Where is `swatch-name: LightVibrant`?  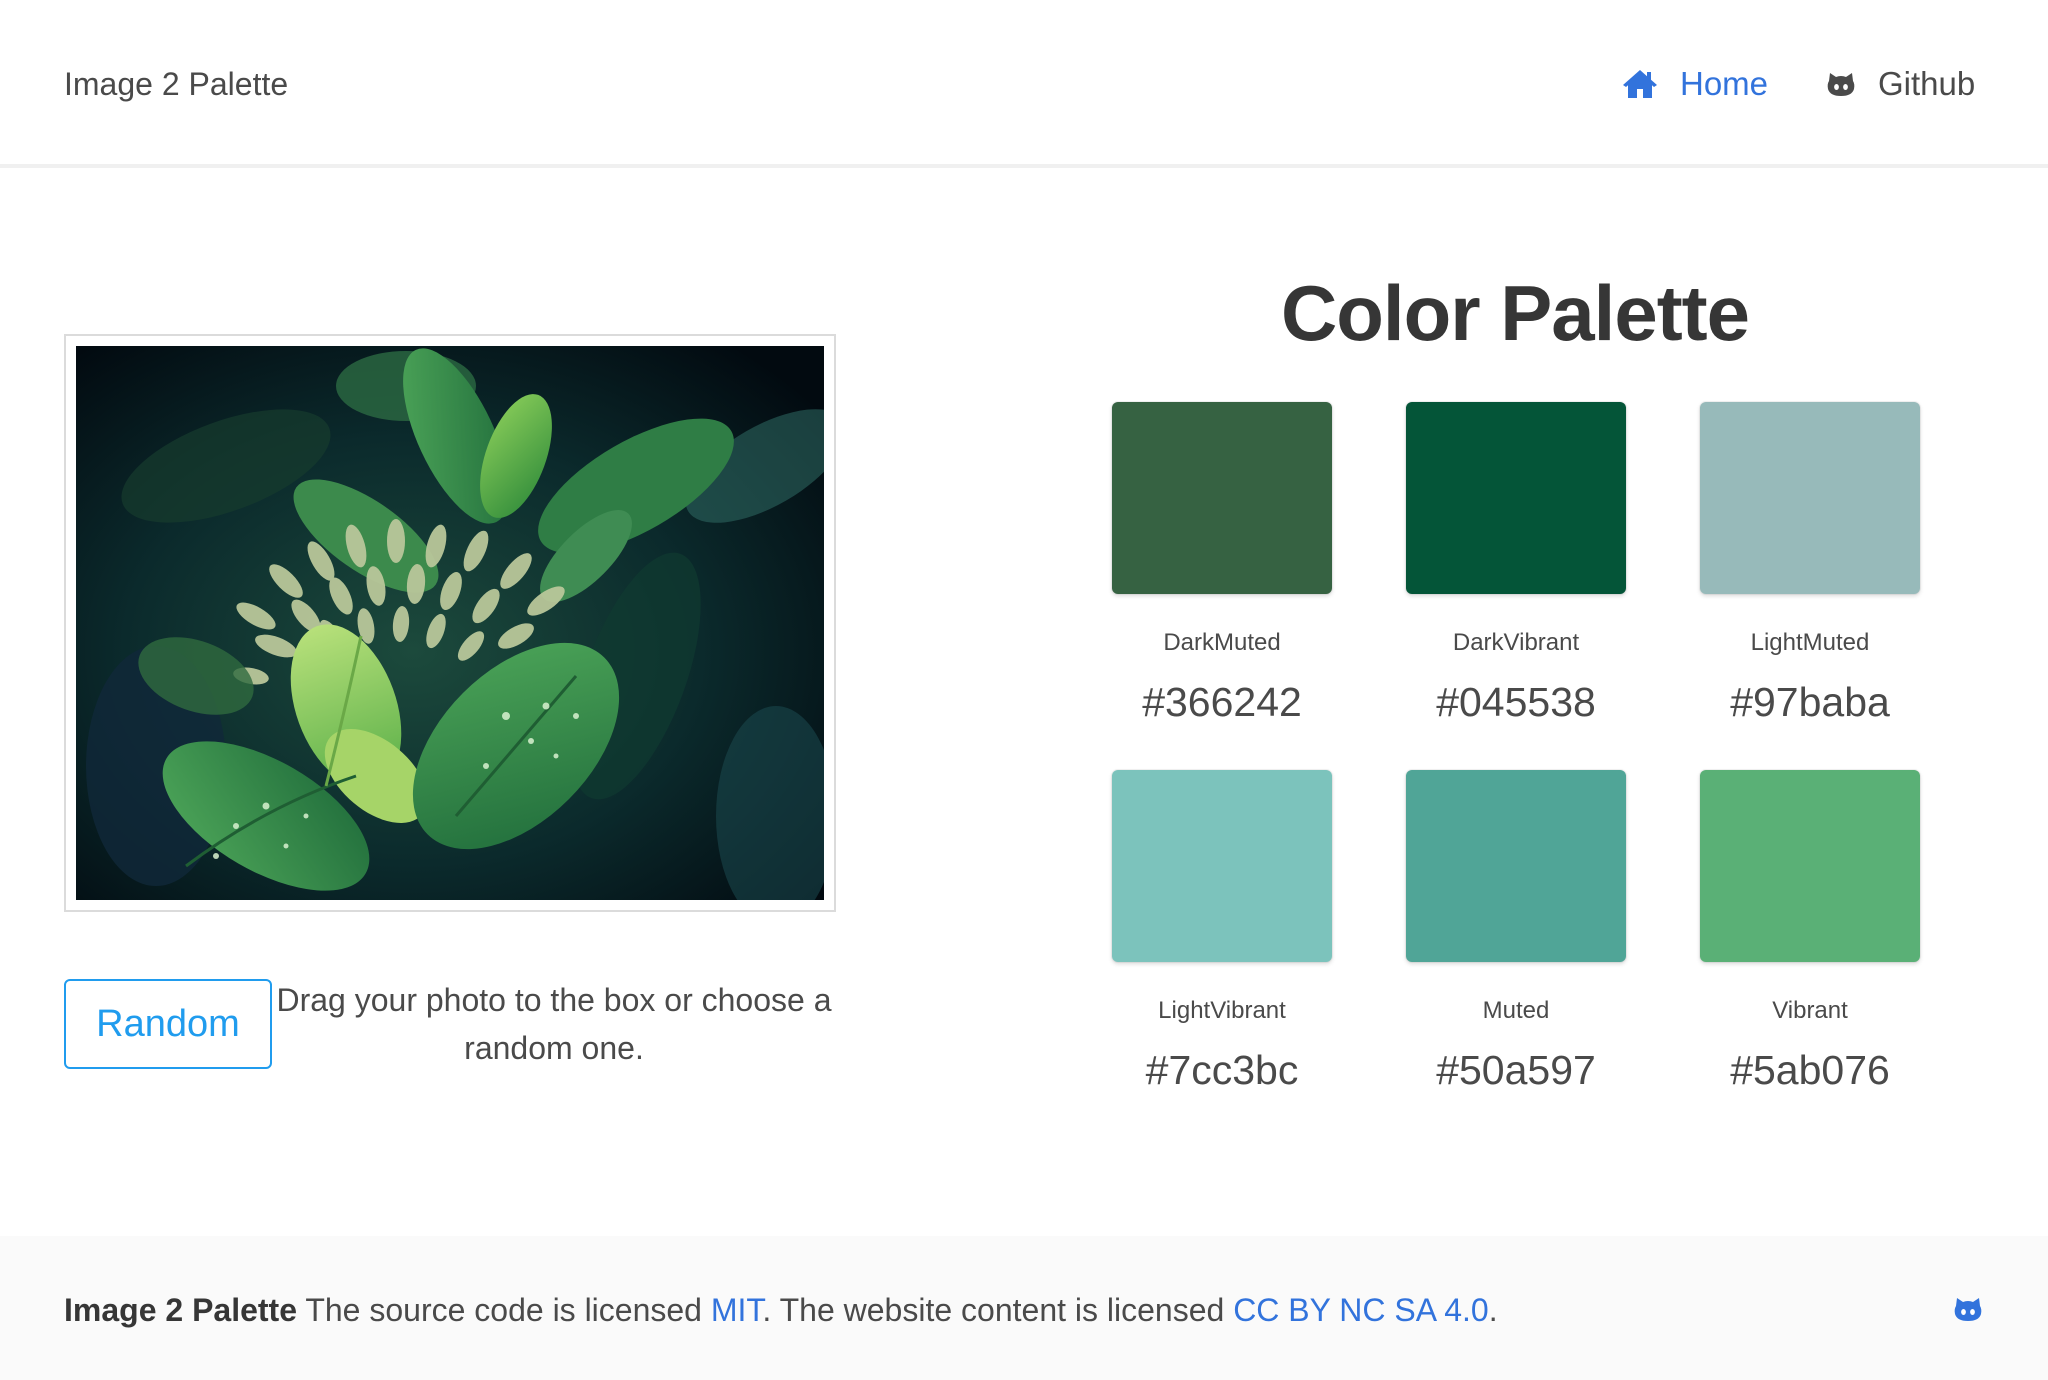
swatch-name: LightVibrant is located at coordinates (1222, 1010).